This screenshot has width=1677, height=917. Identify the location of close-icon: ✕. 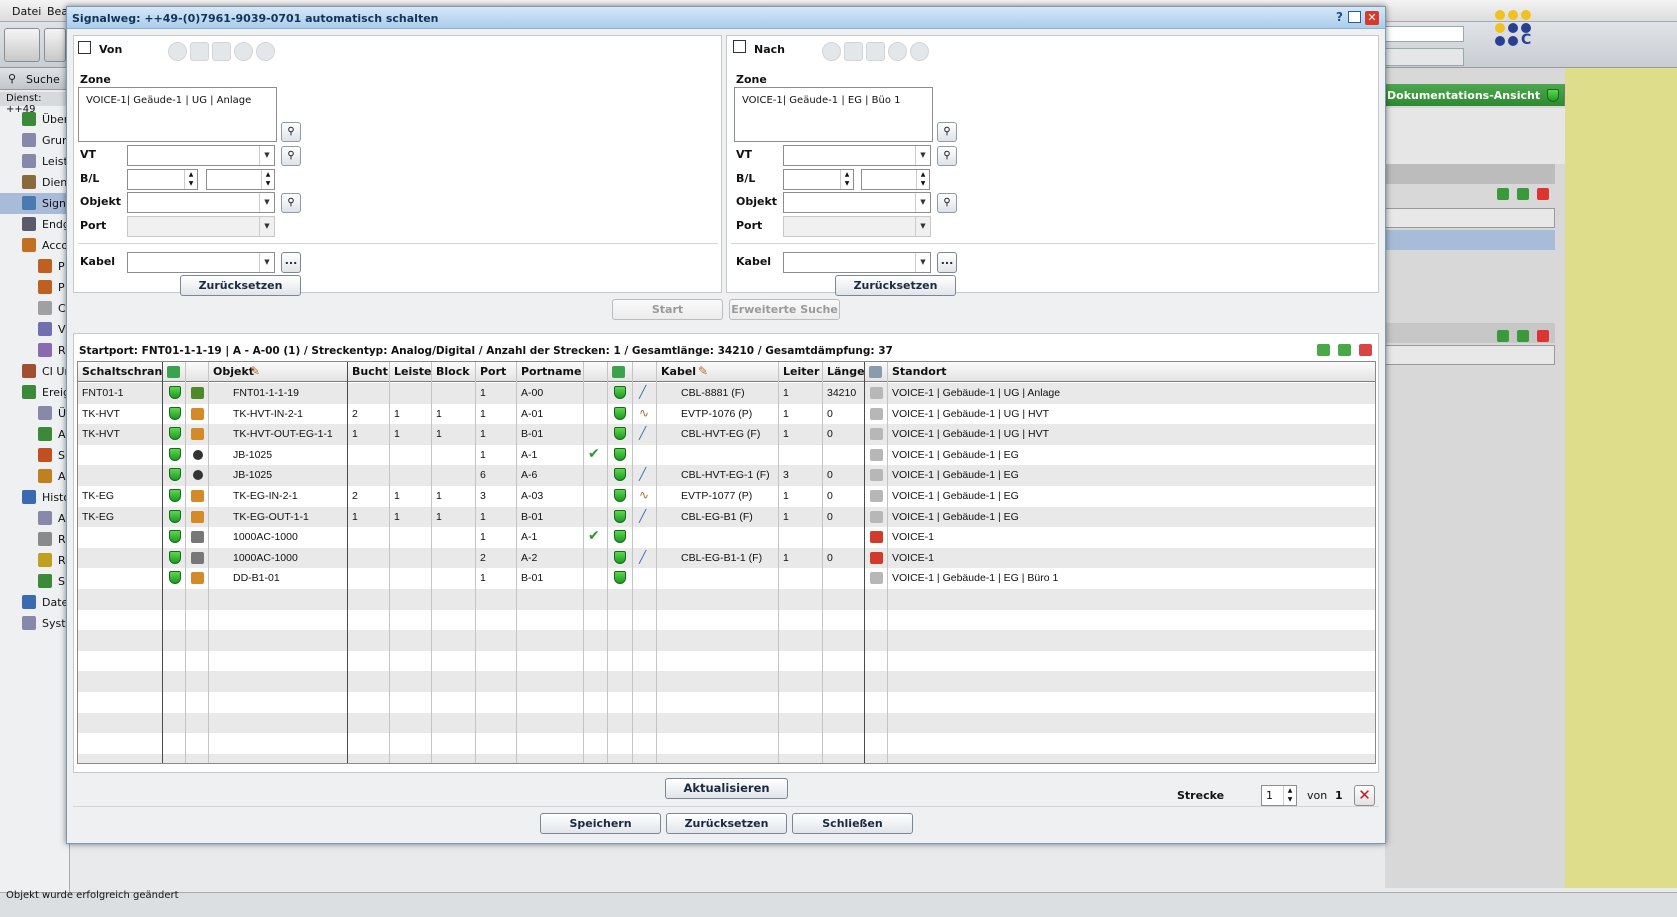
(1372, 18).